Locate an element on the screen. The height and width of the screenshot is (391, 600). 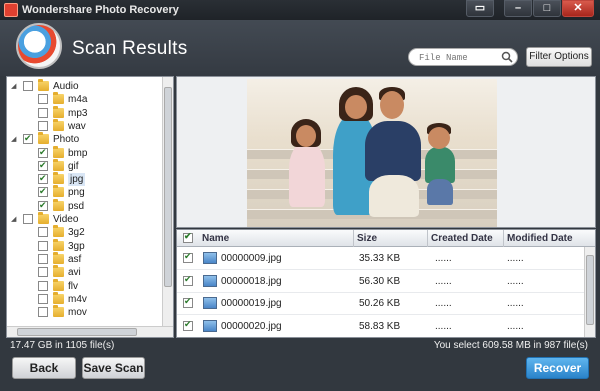
back-button: Back is located at coordinates (44, 368).